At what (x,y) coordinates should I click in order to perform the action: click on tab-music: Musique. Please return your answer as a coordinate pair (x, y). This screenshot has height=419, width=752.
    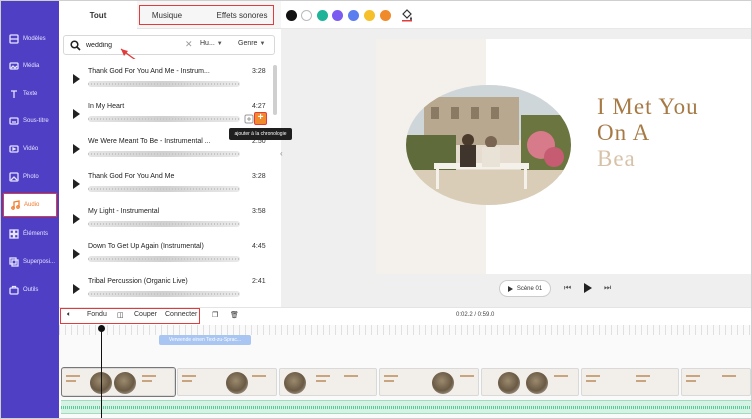
    Looking at the image, I should click on (167, 15).